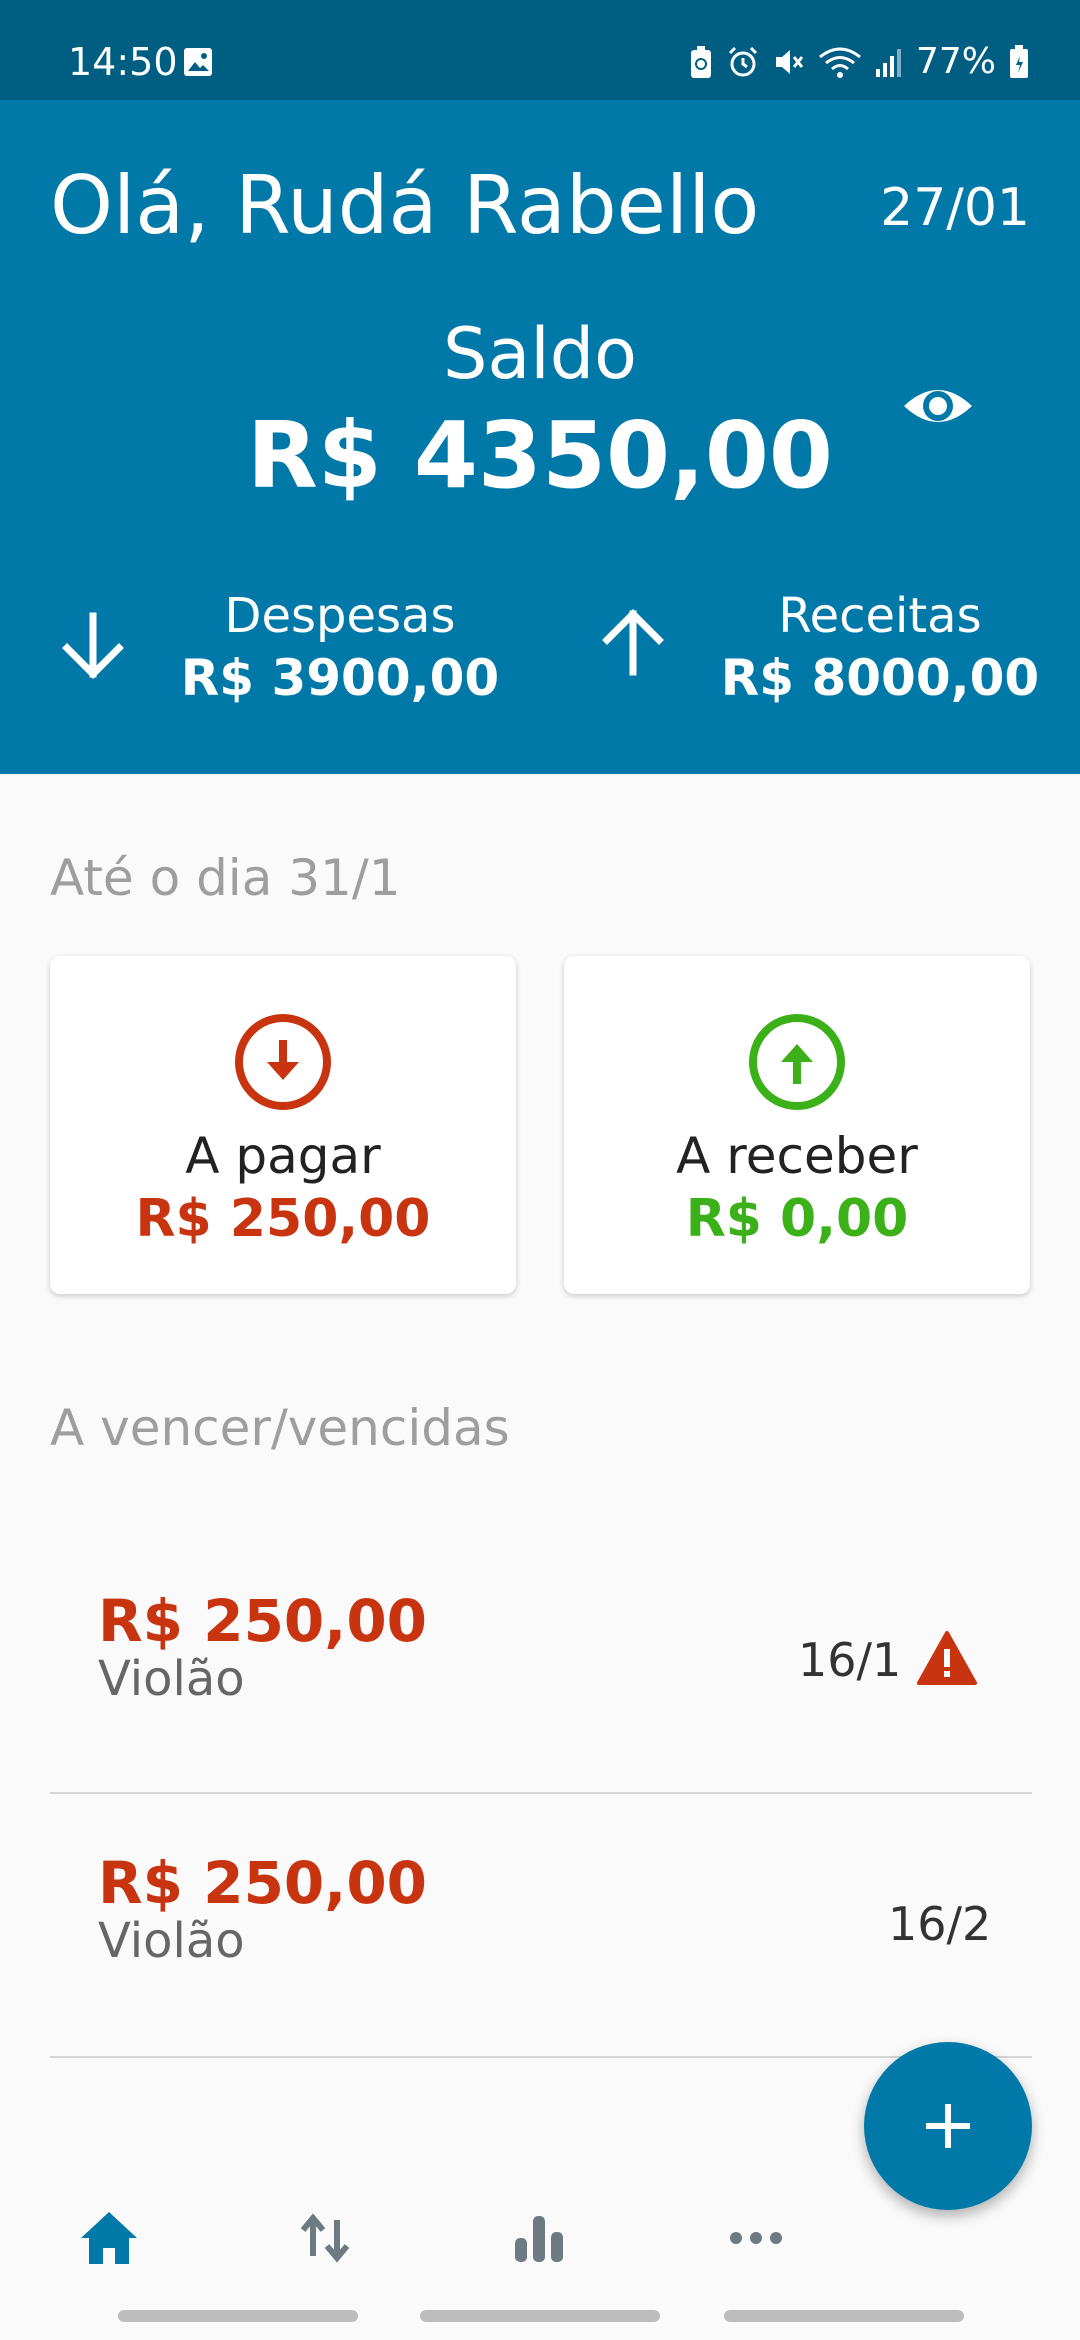 The height and width of the screenshot is (2340, 1080). What do you see at coordinates (280, 1428) in the screenshot?
I see `bills-section-title: A vencer/vencidas` at bounding box center [280, 1428].